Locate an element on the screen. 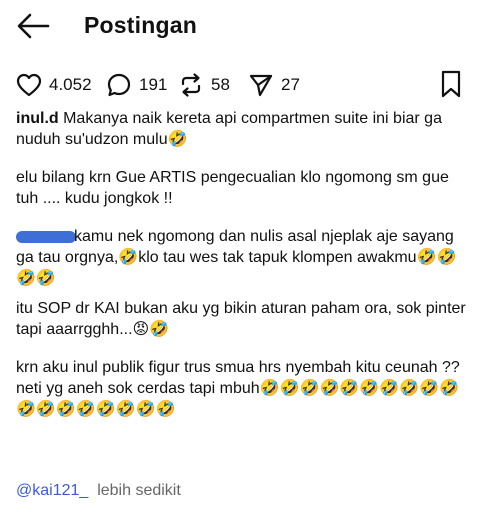  like-button: 4.052 is located at coordinates (54, 85).